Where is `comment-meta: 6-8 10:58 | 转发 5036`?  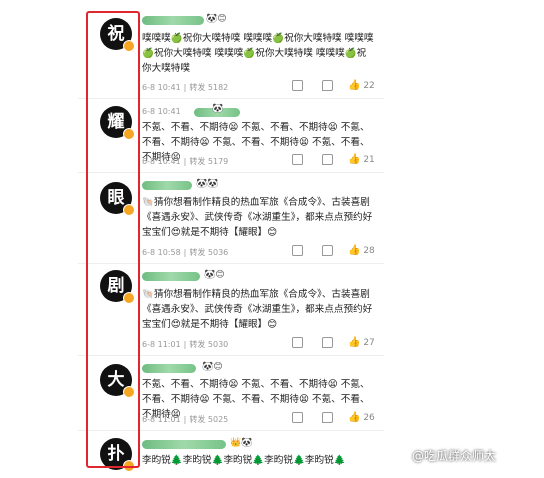
comment-meta: 6-8 10:58 | 转发 5036 is located at coordinates (185, 252).